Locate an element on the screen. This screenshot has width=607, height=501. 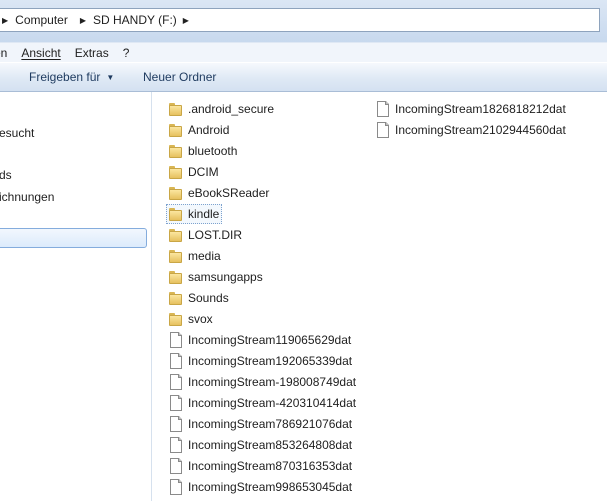
address-bar-area: ▶ Computer ▶ SD HANDY (F:) ▶ is located at coordinates (303, 21).